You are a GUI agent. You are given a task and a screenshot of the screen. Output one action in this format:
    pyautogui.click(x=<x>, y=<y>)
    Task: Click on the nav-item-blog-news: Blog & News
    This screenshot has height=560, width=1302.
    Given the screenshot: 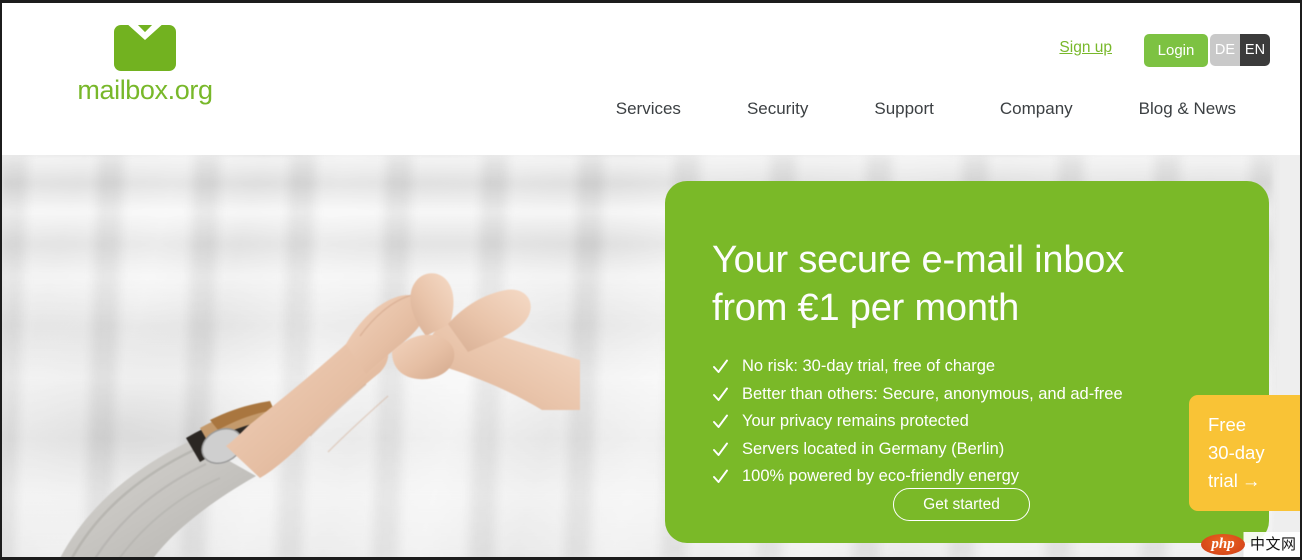 What is the action you would take?
    pyautogui.click(x=1188, y=109)
    